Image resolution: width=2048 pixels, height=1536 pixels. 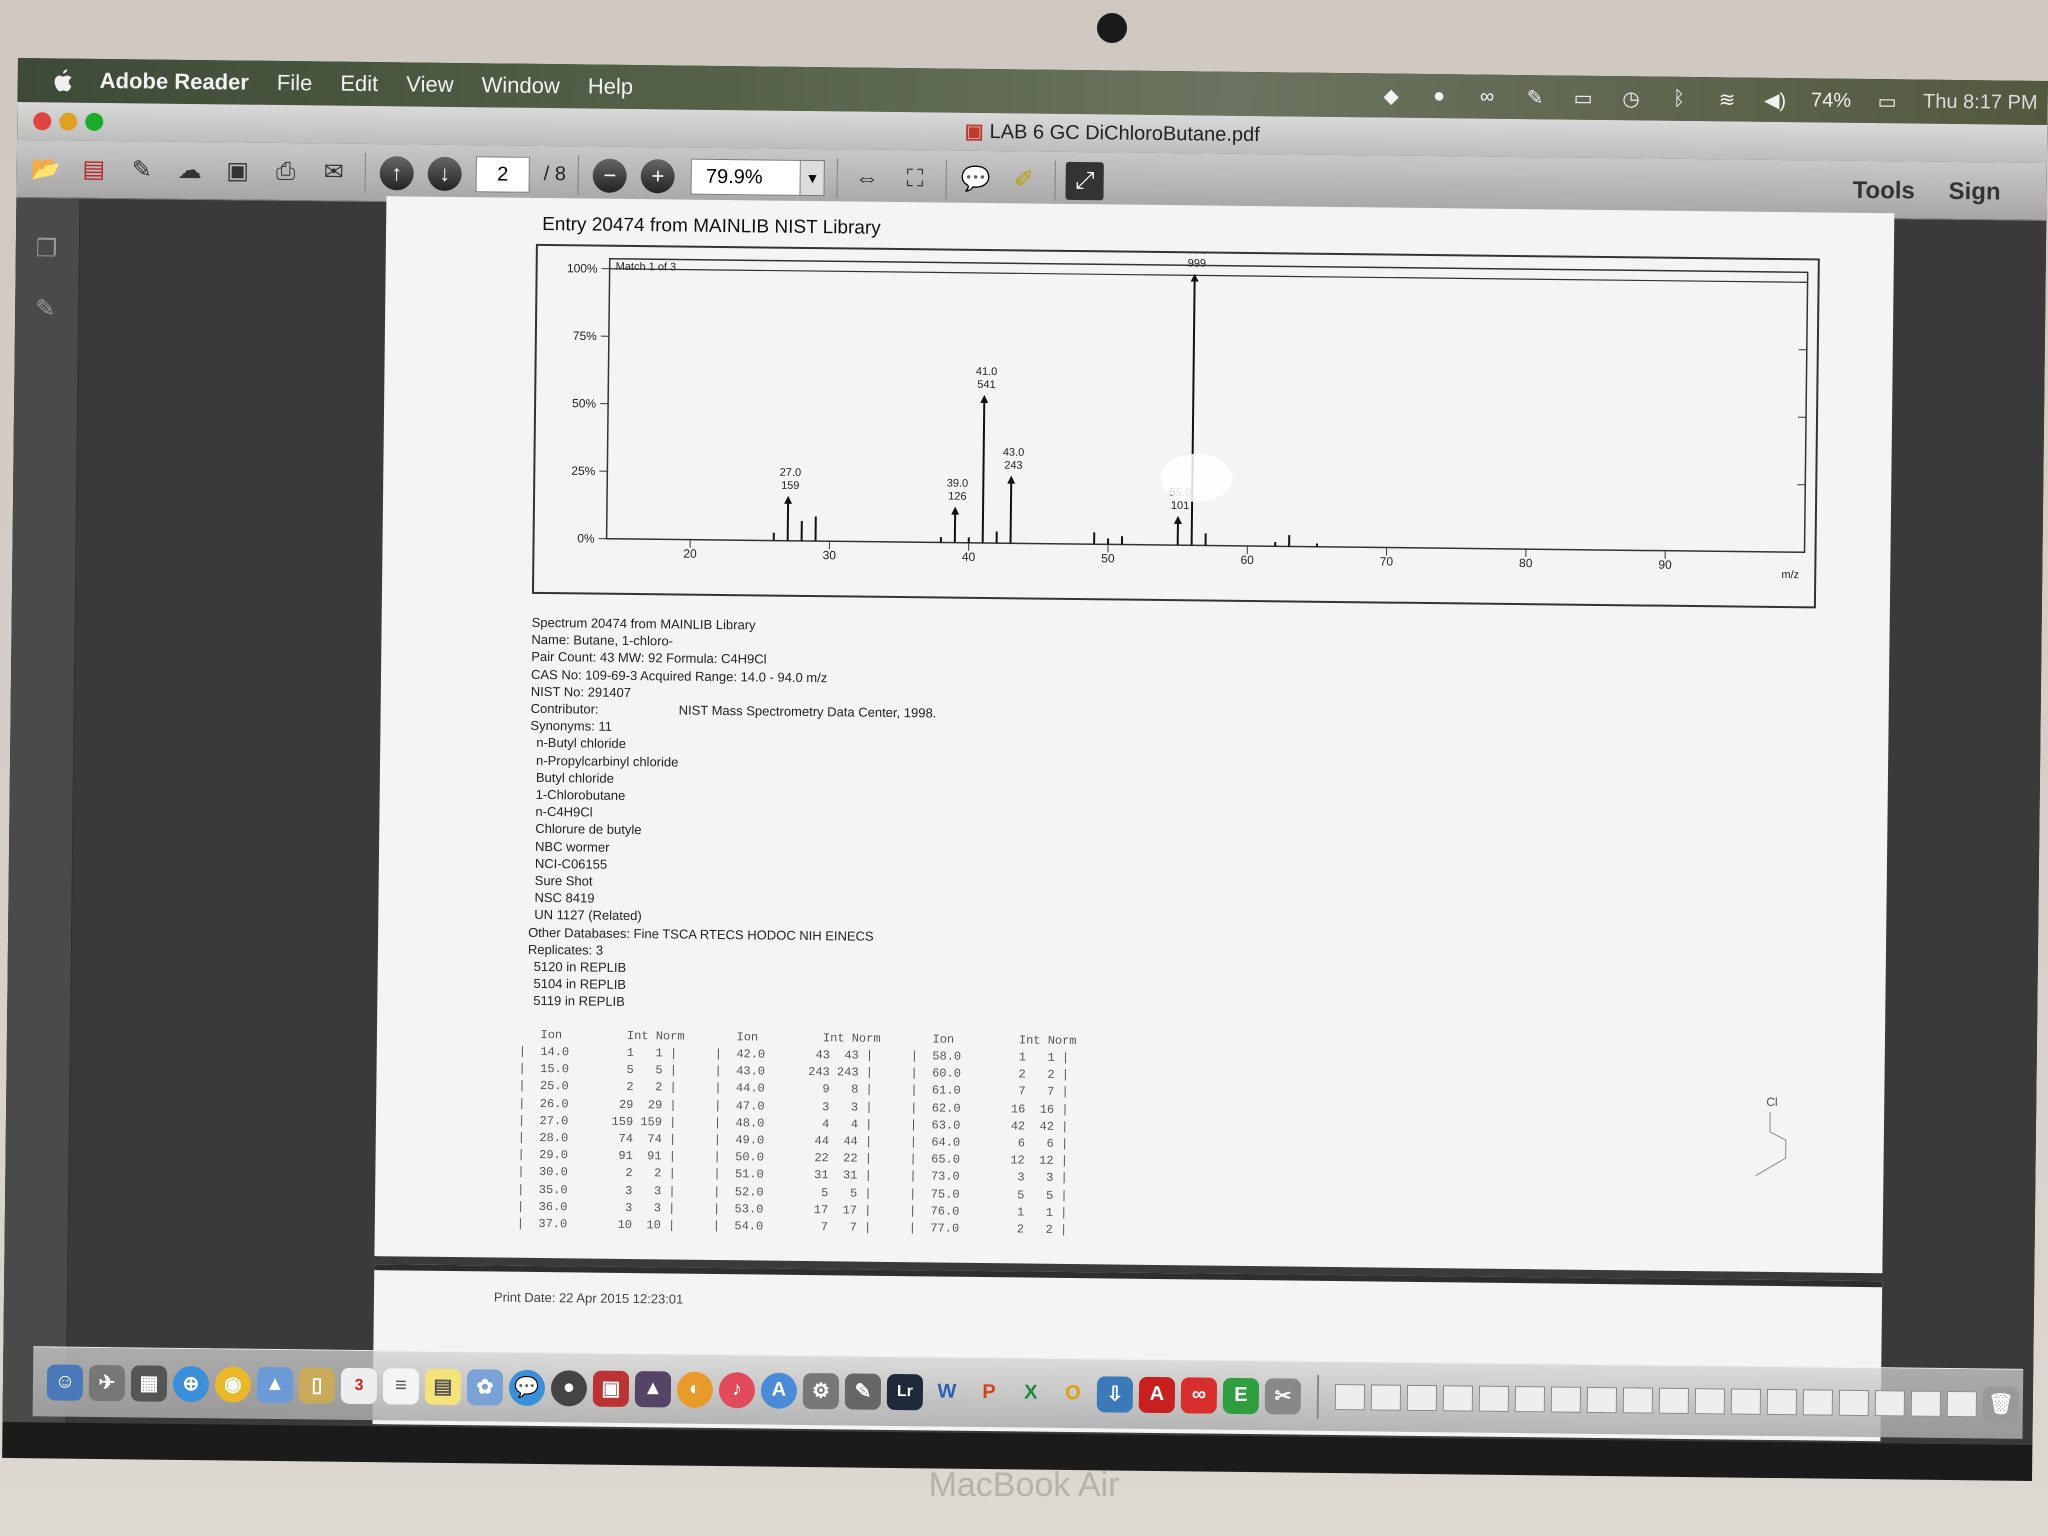 What do you see at coordinates (1727, 99) in the screenshot?
I see `wifi-icon: ≋` at bounding box center [1727, 99].